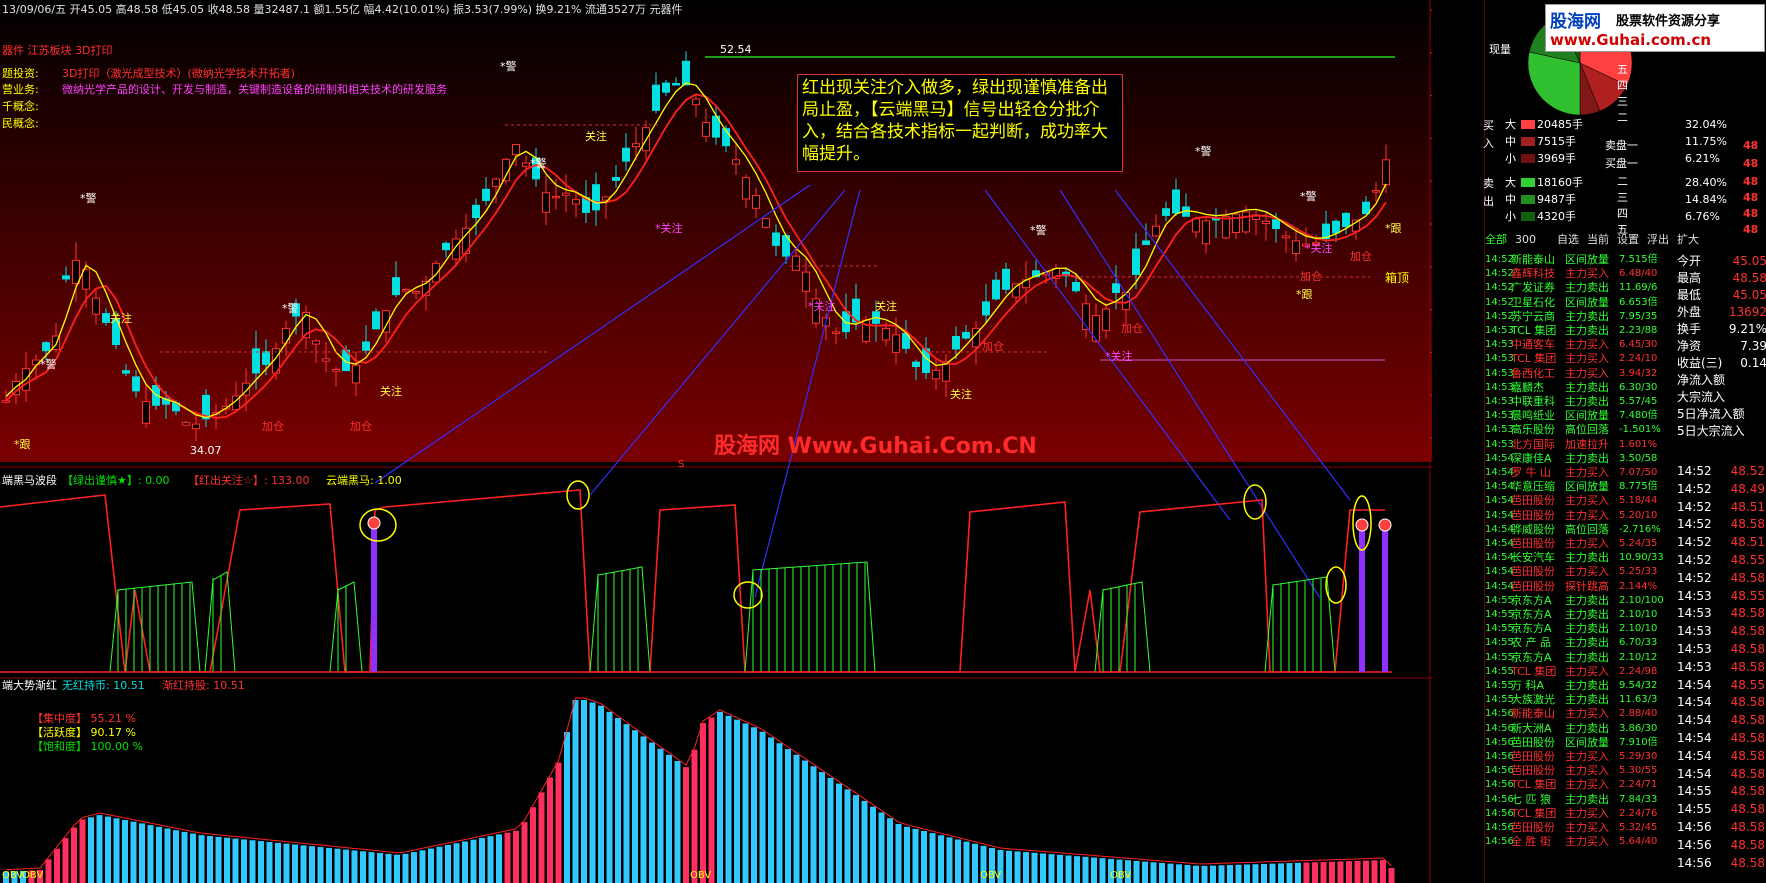  Describe the element at coordinates (1702, 216) in the screenshot. I see `money-out-pct: 6.76%` at that location.